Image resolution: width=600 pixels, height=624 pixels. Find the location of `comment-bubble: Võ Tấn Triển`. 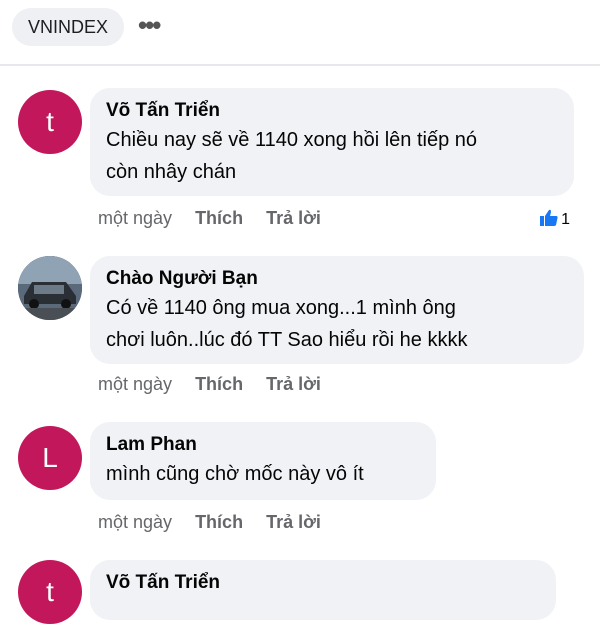

comment-bubble: Võ Tấn Triển is located at coordinates (323, 590).